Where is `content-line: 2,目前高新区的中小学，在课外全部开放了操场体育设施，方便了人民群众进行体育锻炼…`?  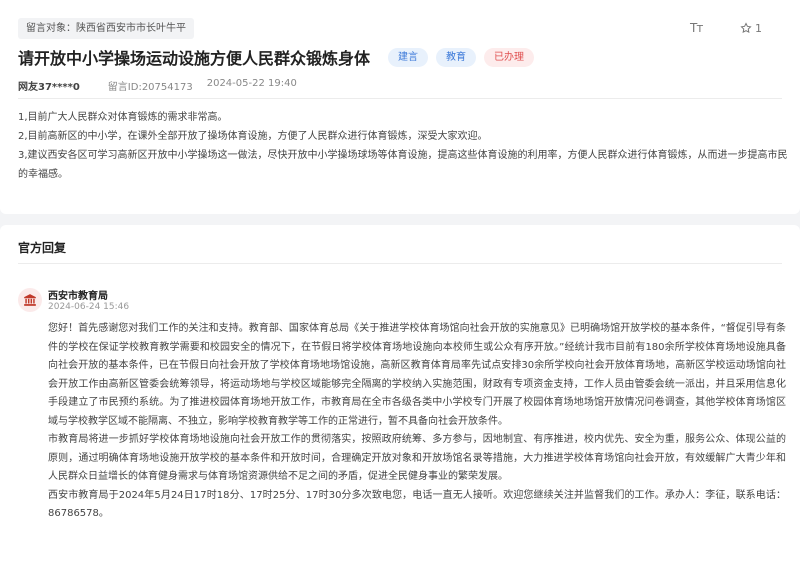
content-line: 2,目前高新区的中小学，在课外全部开放了操场体育设施，方便了人民群众进行体育锻炼… is located at coordinates (253, 136).